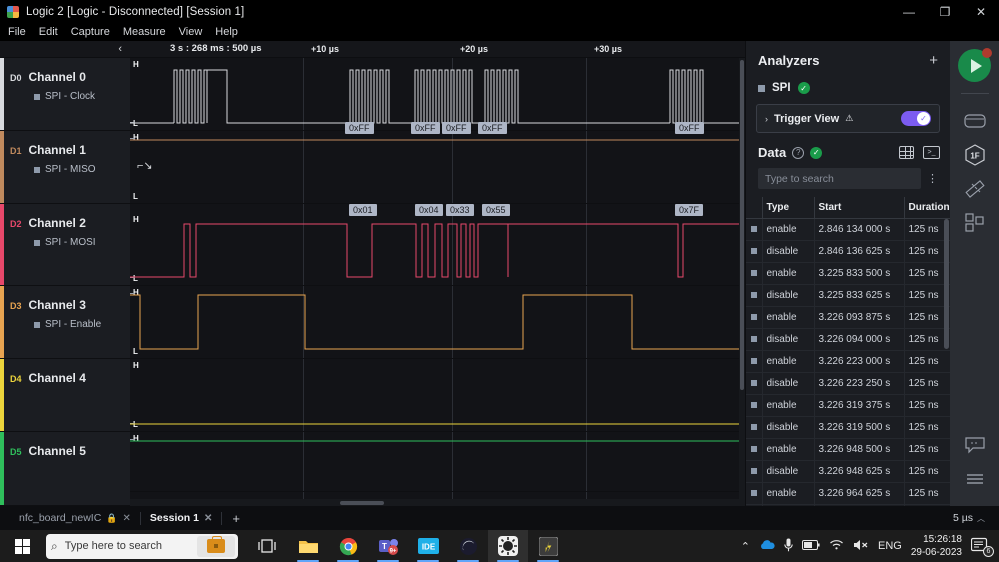 The height and width of the screenshot is (562, 999). What do you see at coordinates (848, 493) in the screenshot?
I see `table-row: enable 3.226 964 625 s 125 ns` at bounding box center [848, 493].